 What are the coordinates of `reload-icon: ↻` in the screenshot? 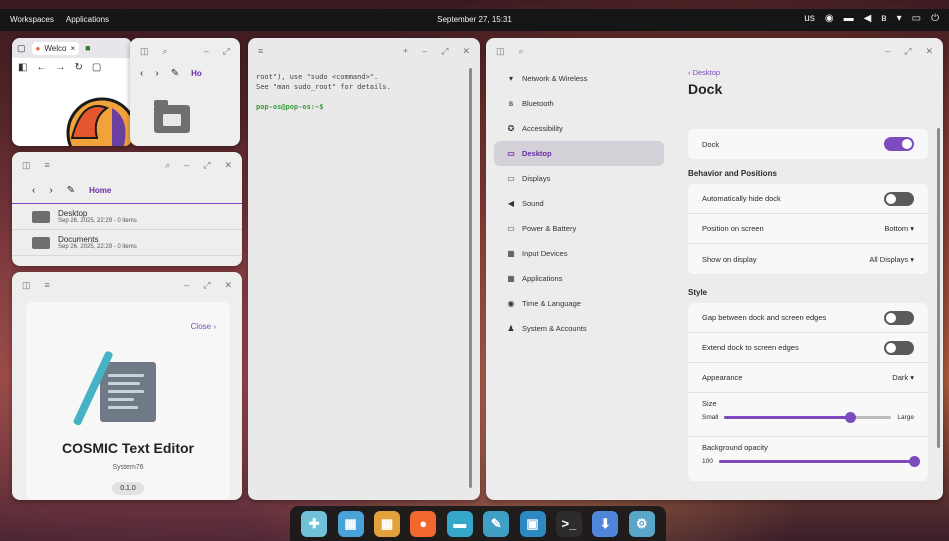 It's located at (78, 67).